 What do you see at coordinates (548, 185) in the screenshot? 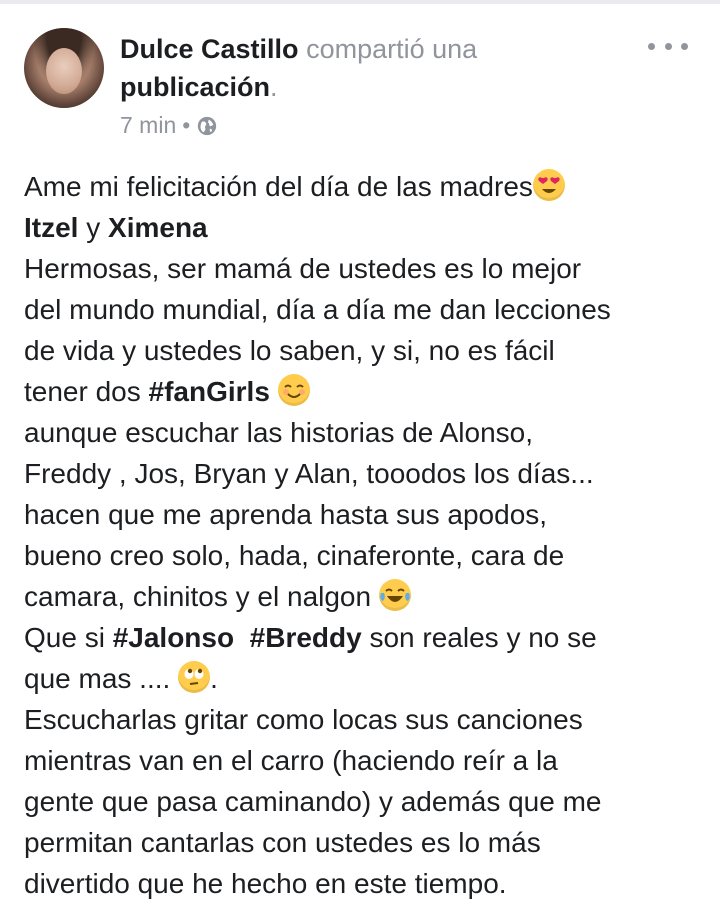
I see `heart-eyes-emoji` at bounding box center [548, 185].